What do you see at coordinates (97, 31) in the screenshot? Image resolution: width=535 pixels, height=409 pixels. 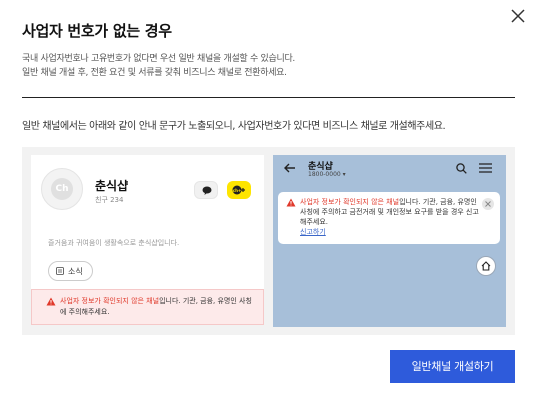 I see `dialog-title: 사업자 번호가 없는 경우` at bounding box center [97, 31].